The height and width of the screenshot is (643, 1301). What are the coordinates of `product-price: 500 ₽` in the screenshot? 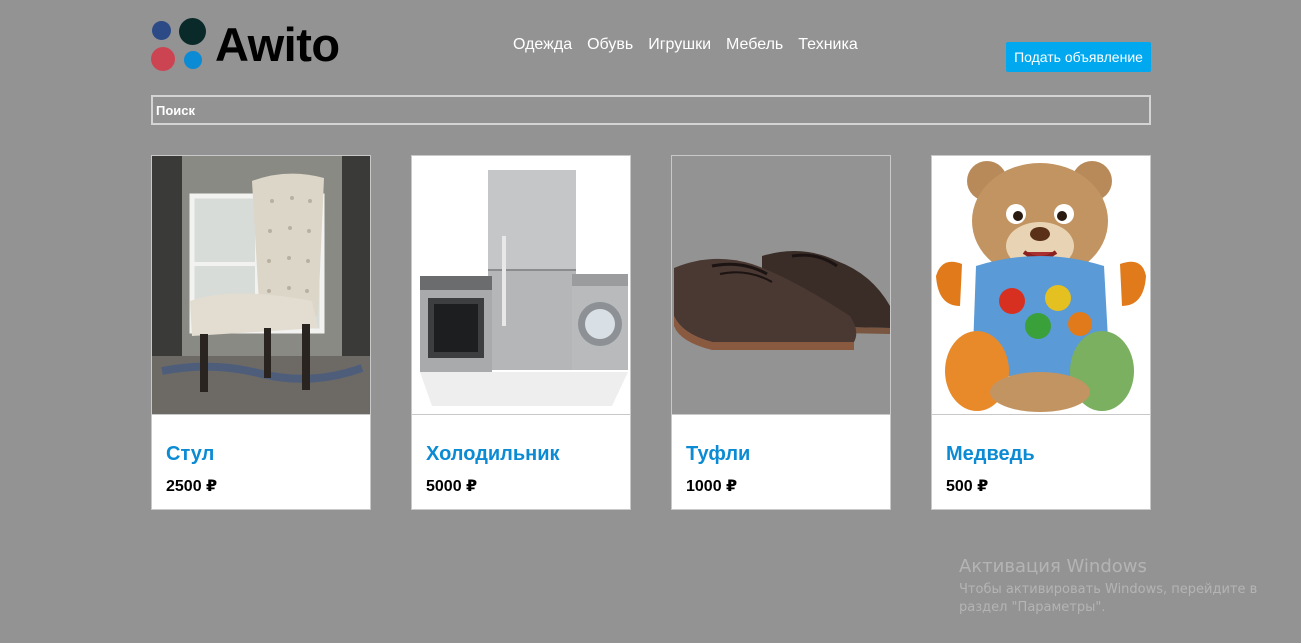 It's located at (967, 486).